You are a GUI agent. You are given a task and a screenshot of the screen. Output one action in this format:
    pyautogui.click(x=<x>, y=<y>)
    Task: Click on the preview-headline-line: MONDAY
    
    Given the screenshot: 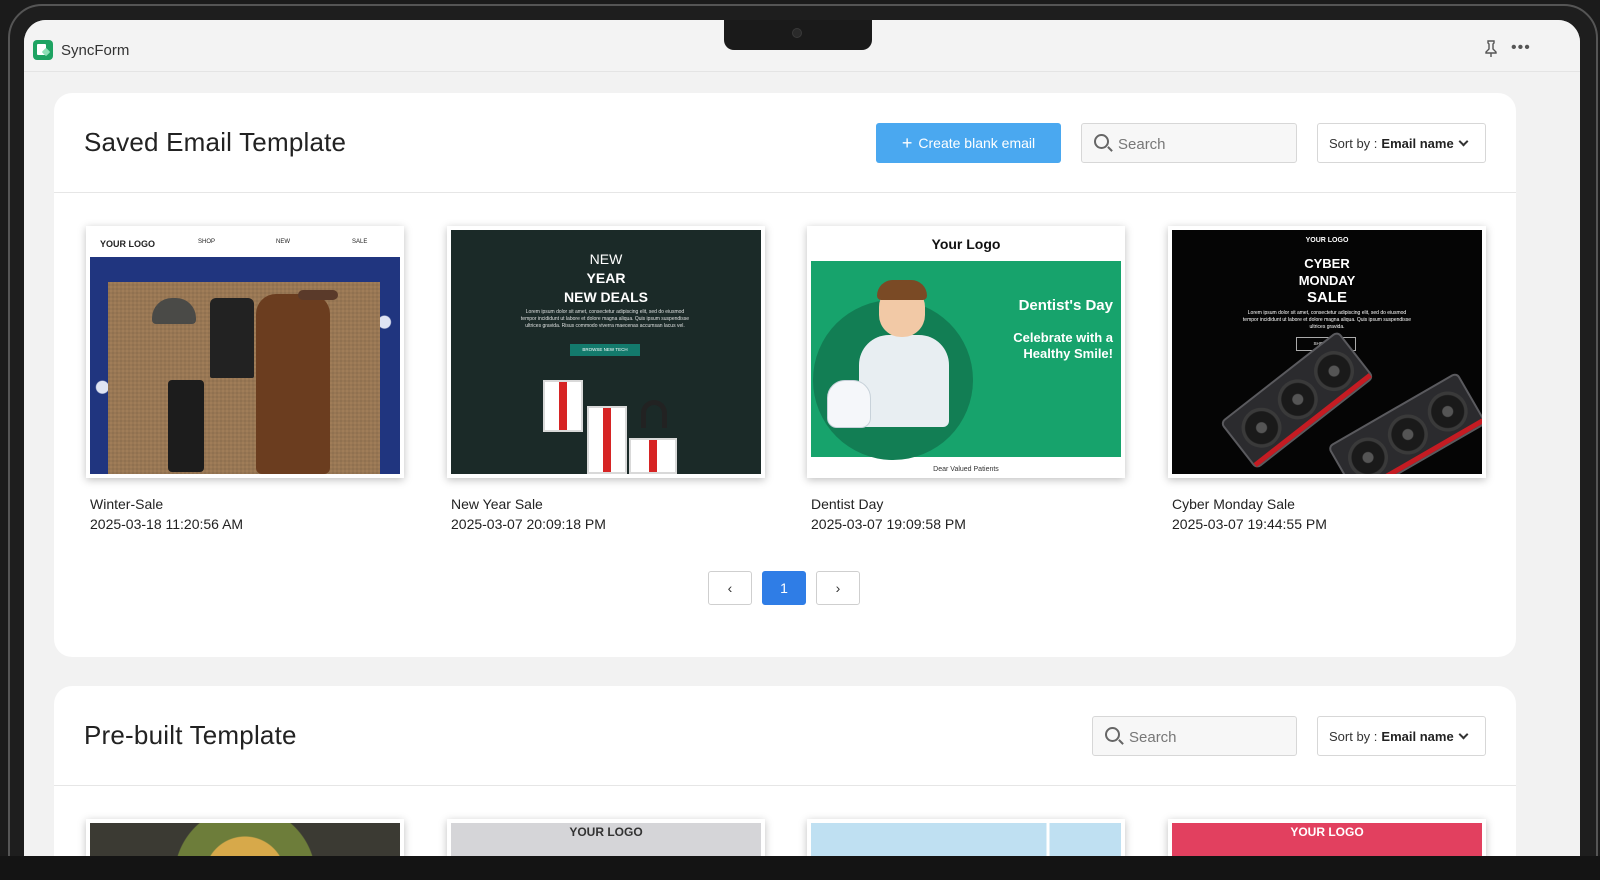 What is the action you would take?
    pyautogui.click(x=1327, y=280)
    